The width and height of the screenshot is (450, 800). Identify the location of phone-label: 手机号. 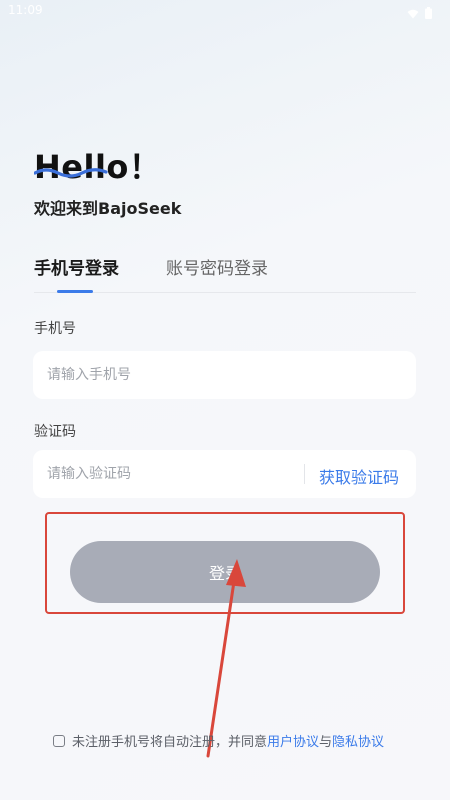
(55, 329).